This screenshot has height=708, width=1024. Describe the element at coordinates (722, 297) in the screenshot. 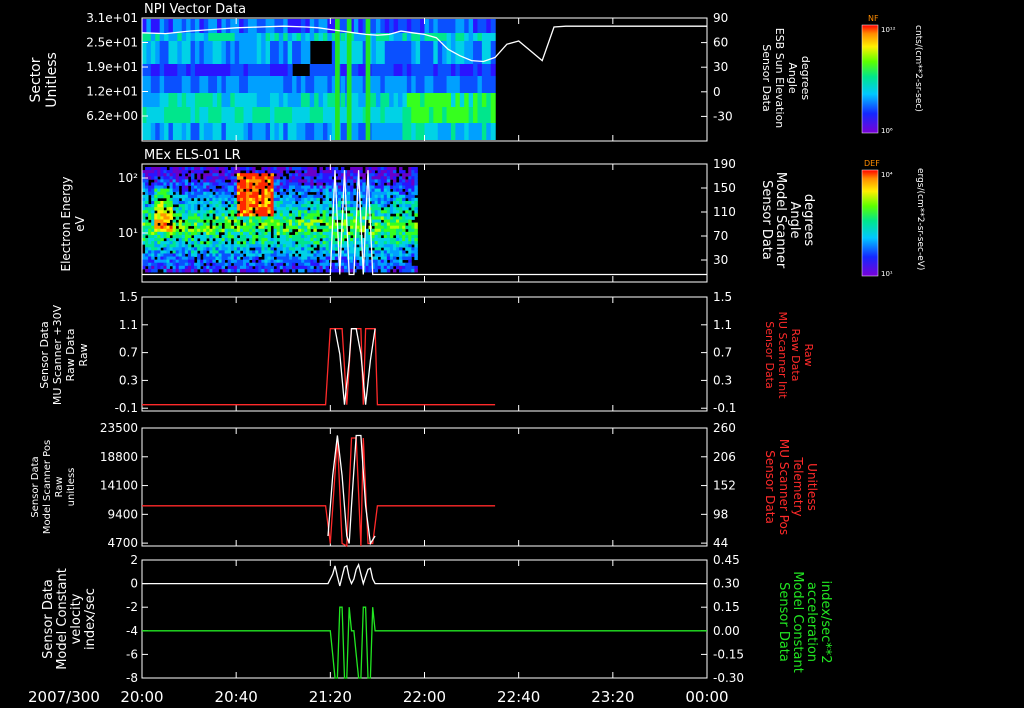

I see `panel-3-right-tick-label: 1.5` at that location.